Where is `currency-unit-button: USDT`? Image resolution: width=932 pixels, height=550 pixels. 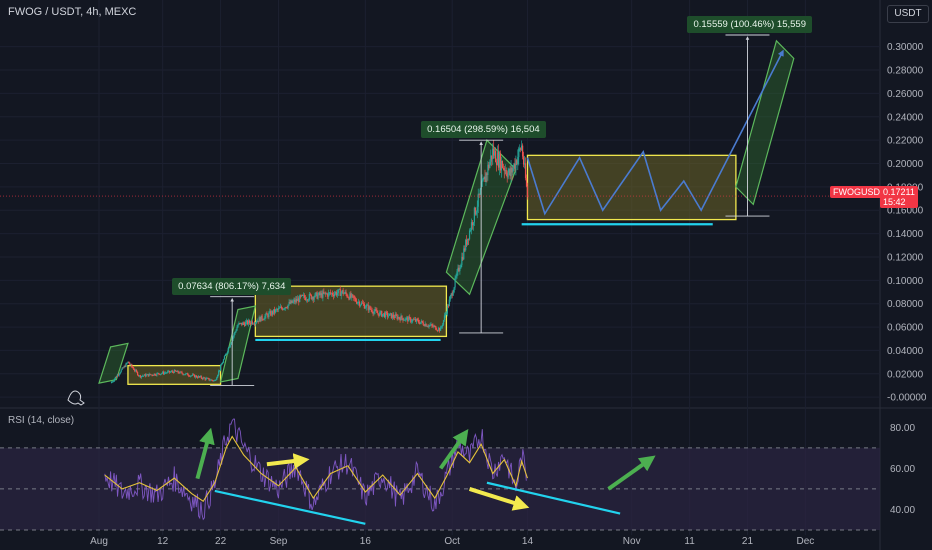
currency-unit-button: USDT is located at coordinates (908, 14).